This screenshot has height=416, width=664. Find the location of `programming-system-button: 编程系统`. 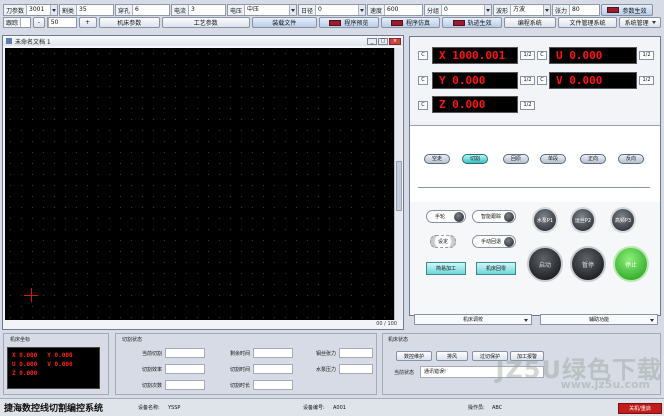

programming-system-button: 编程系统 is located at coordinates (529, 22).